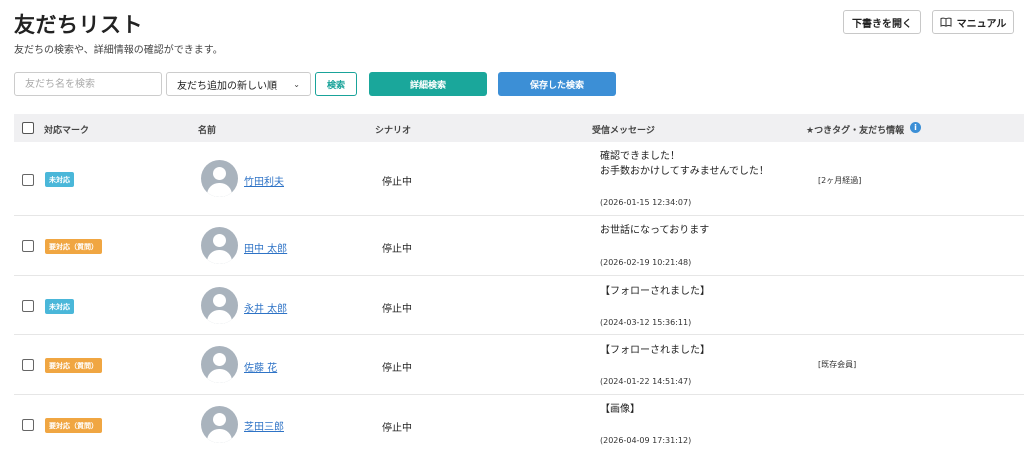 This screenshot has height=451, width=1024. Describe the element at coordinates (855, 131) in the screenshot. I see `column-header-tags: ★つきタグ・友だち情報` at that location.